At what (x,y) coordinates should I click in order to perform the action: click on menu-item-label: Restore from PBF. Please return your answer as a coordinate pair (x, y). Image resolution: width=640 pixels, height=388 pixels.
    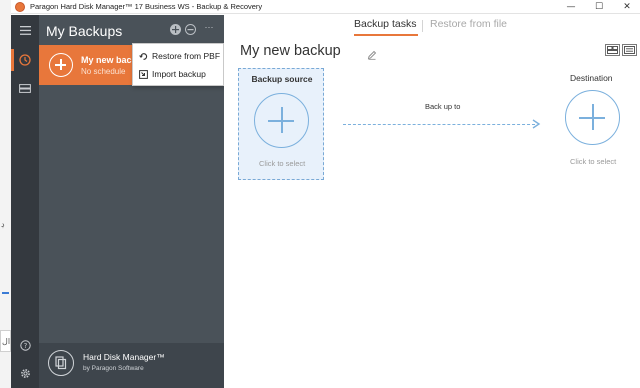
    Looking at the image, I should click on (186, 56).